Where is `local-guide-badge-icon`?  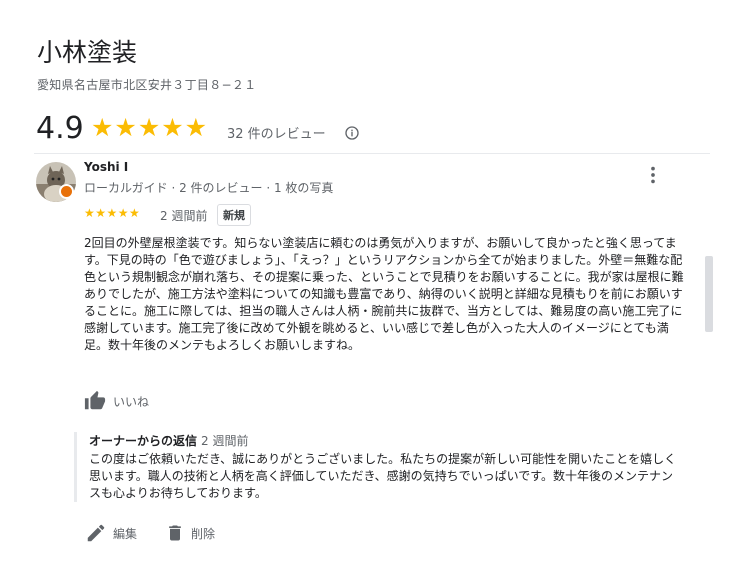
local-guide-badge-icon is located at coordinates (66, 191).